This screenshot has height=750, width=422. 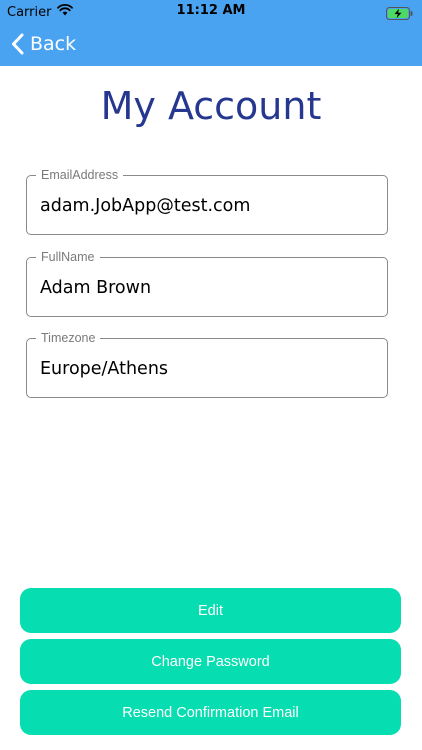 I want to click on battery-charging-icon, so click(x=400, y=12).